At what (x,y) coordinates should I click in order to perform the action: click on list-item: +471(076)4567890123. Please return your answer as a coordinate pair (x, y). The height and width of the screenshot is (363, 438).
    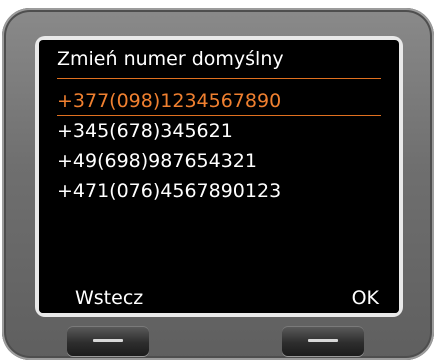
    Looking at the image, I should click on (169, 191).